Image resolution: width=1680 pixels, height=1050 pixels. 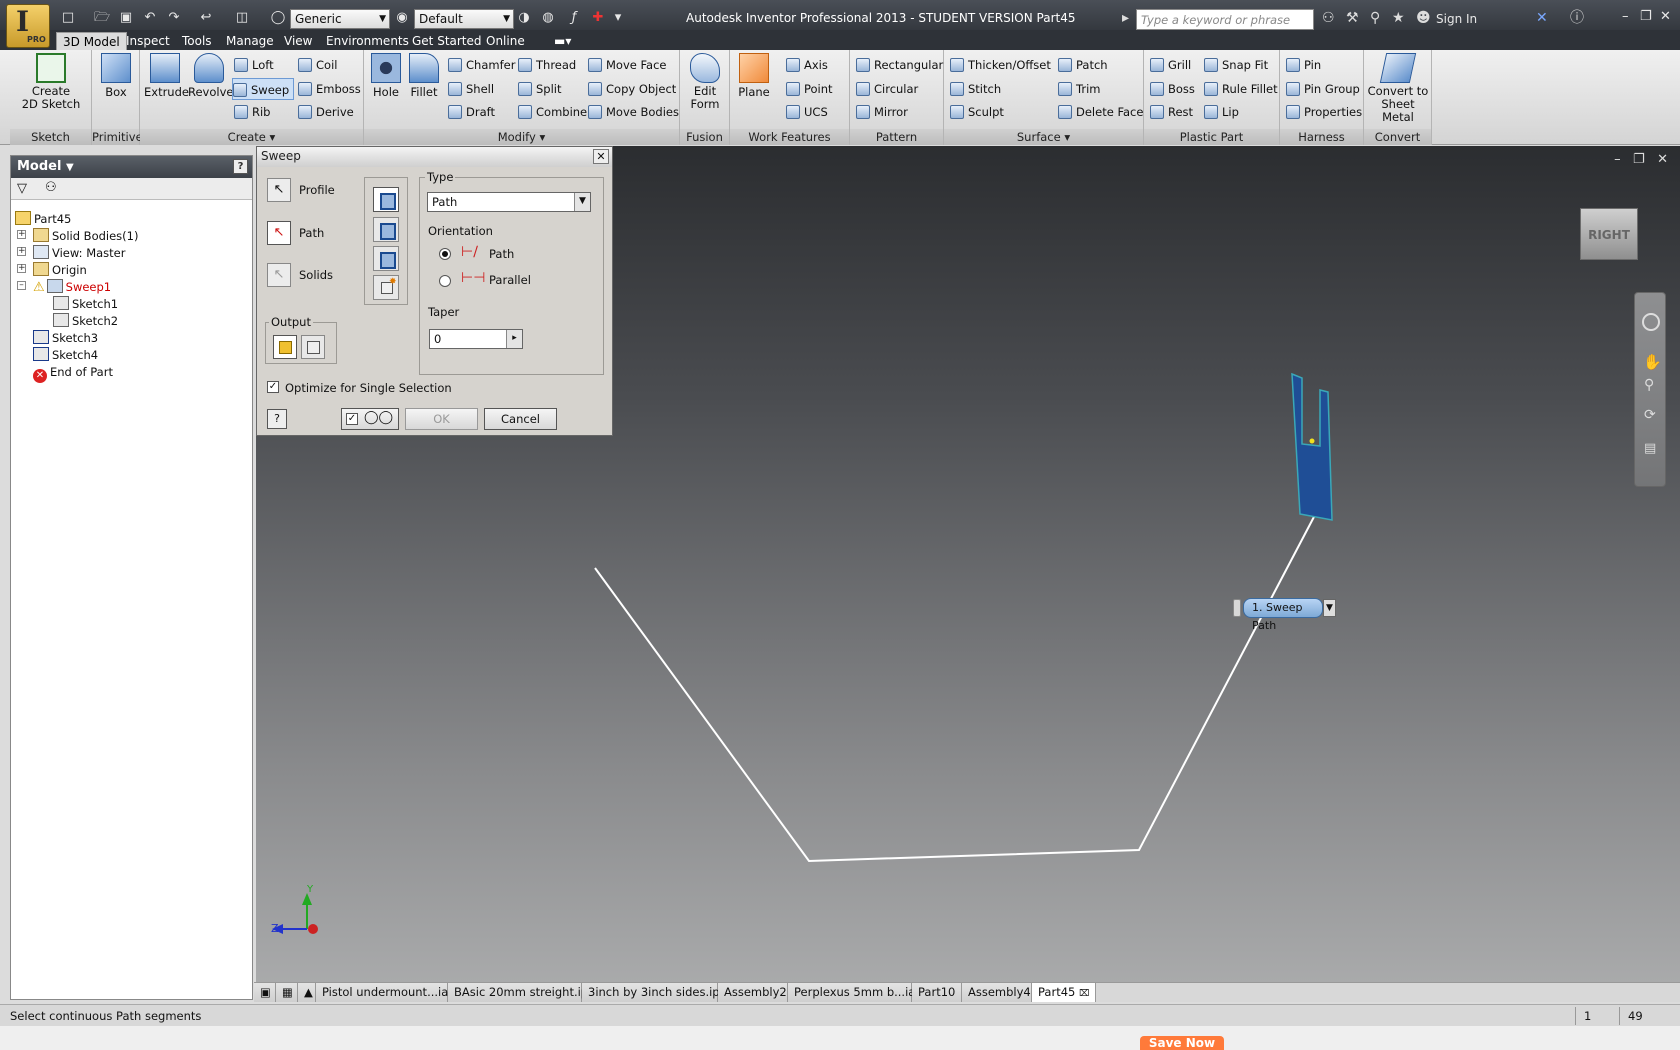 I want to click on output-solid-button, so click(x=285, y=347).